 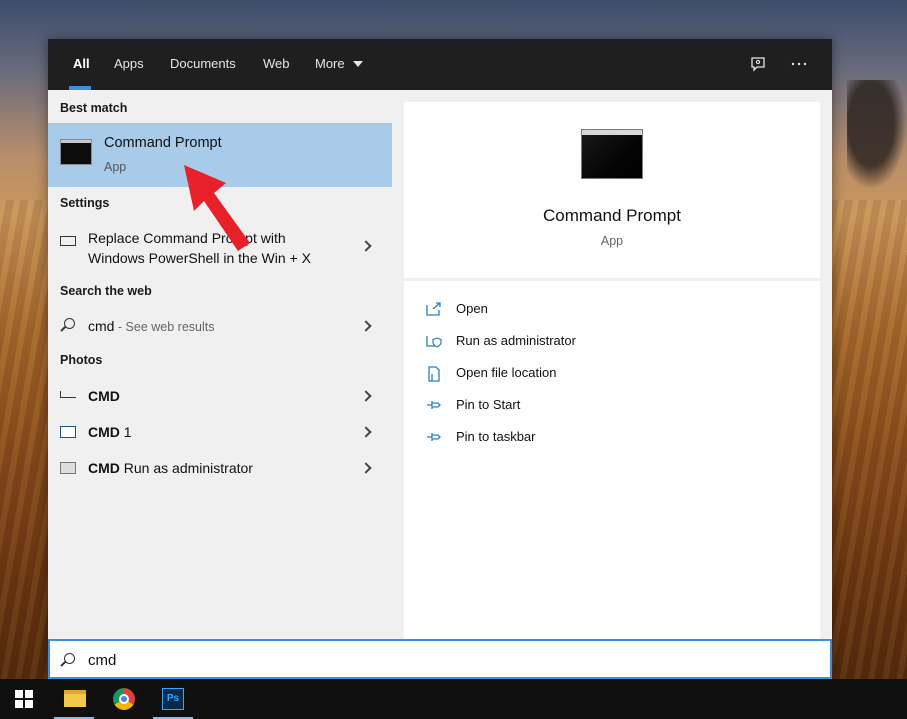 What do you see at coordinates (612, 190) in the screenshot?
I see `detail-header: Command Prompt App` at bounding box center [612, 190].